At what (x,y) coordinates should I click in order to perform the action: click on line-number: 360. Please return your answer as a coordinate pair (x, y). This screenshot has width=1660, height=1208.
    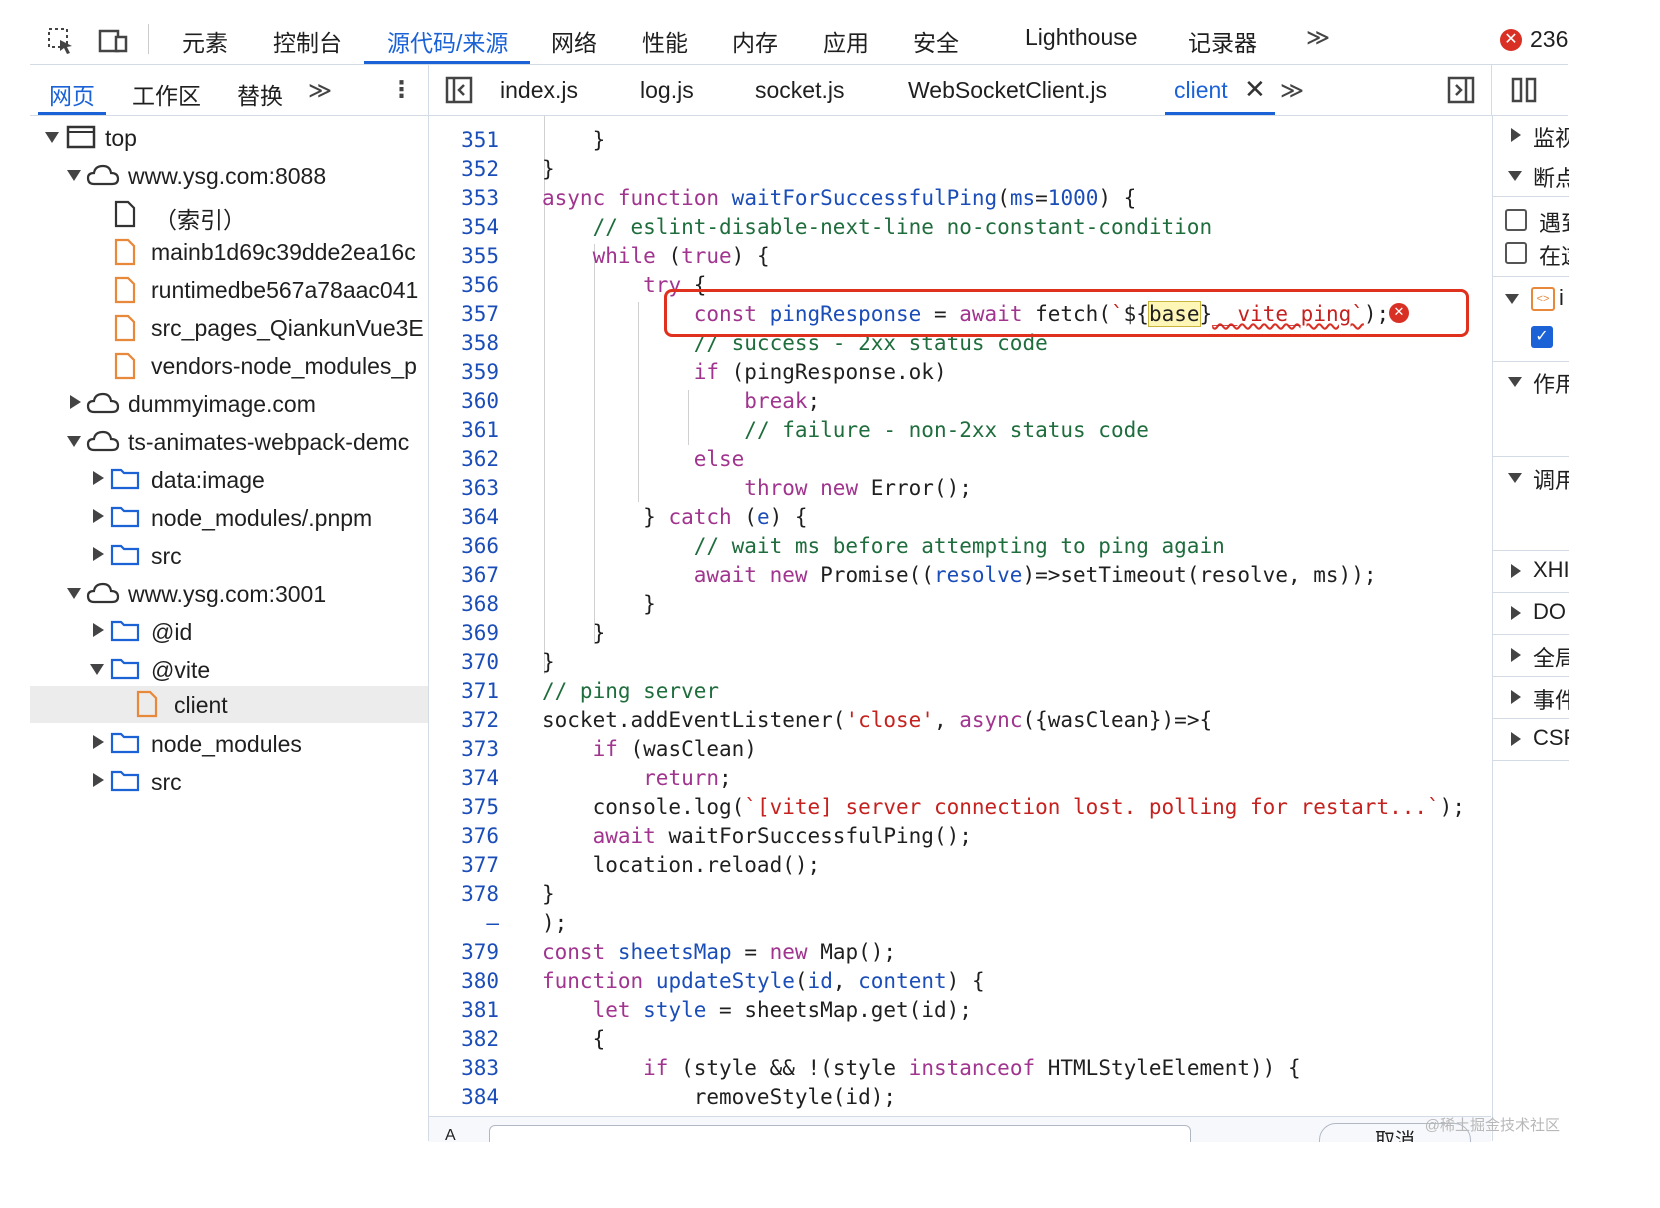
    Looking at the image, I should click on (464, 401).